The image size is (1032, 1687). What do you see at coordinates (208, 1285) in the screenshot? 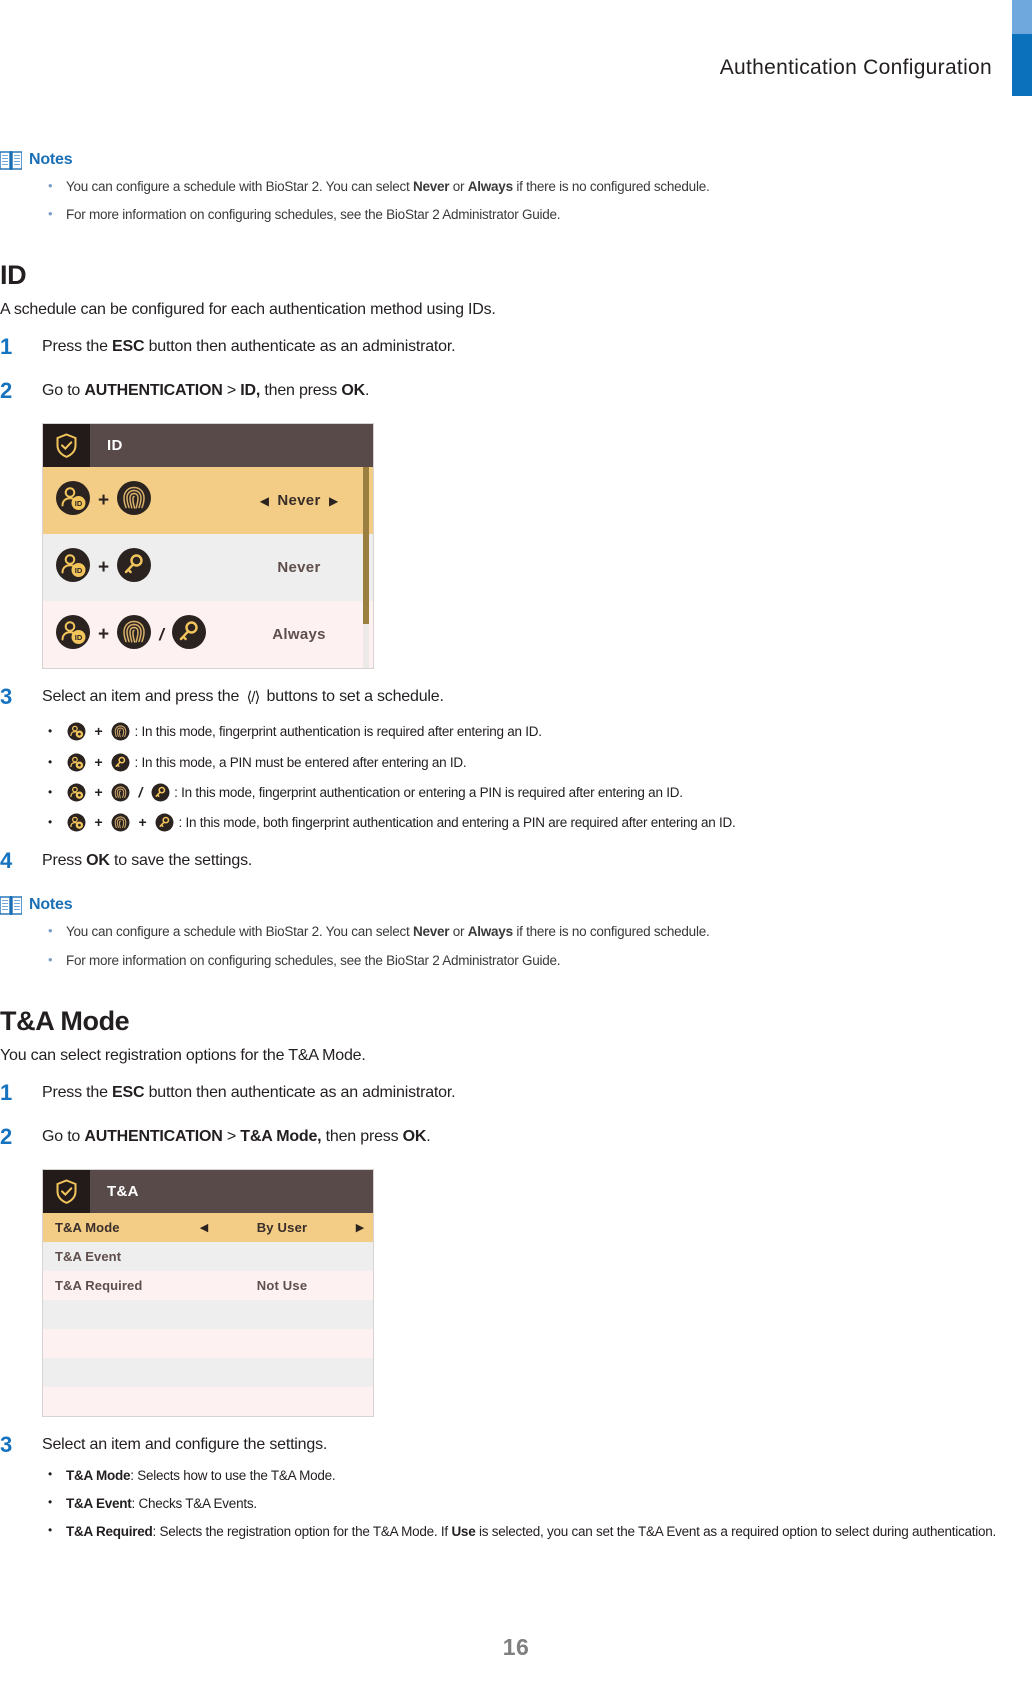
I see `table-row: T&A Required ◀ Not Use ▶` at bounding box center [208, 1285].